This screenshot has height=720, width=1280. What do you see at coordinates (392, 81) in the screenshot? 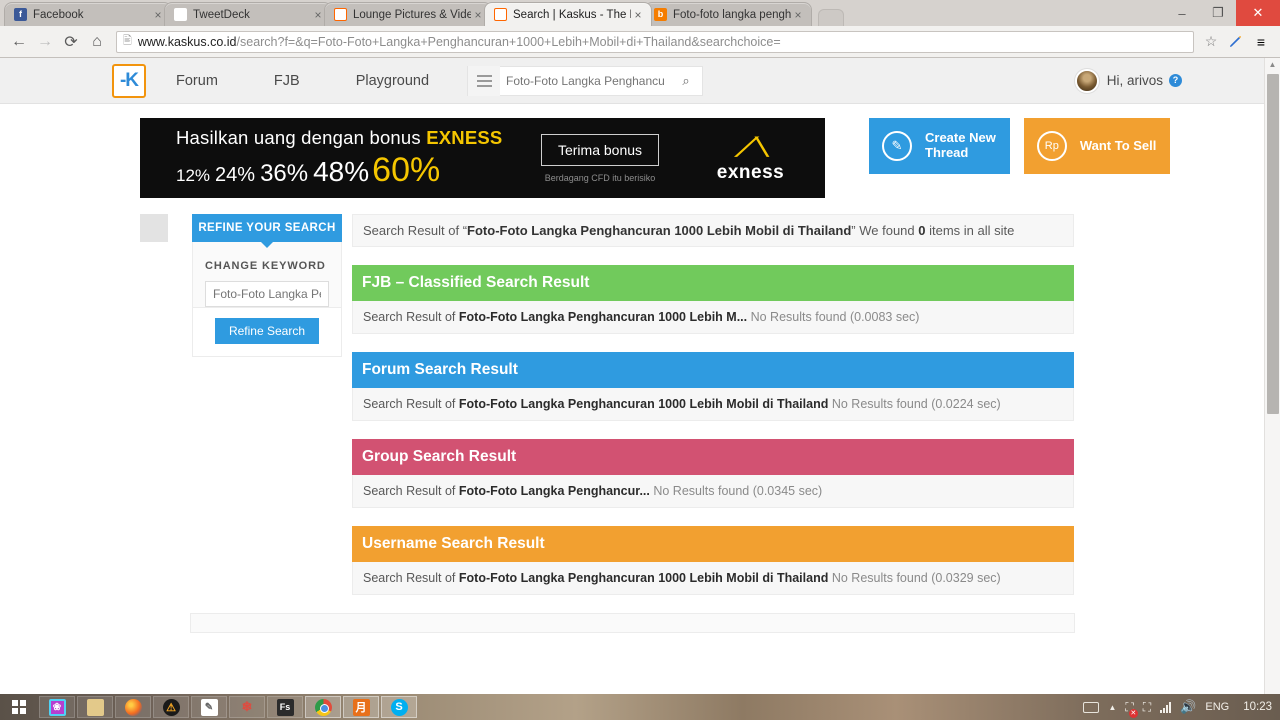
I see `nav-item-playground: Playground` at bounding box center [392, 81].